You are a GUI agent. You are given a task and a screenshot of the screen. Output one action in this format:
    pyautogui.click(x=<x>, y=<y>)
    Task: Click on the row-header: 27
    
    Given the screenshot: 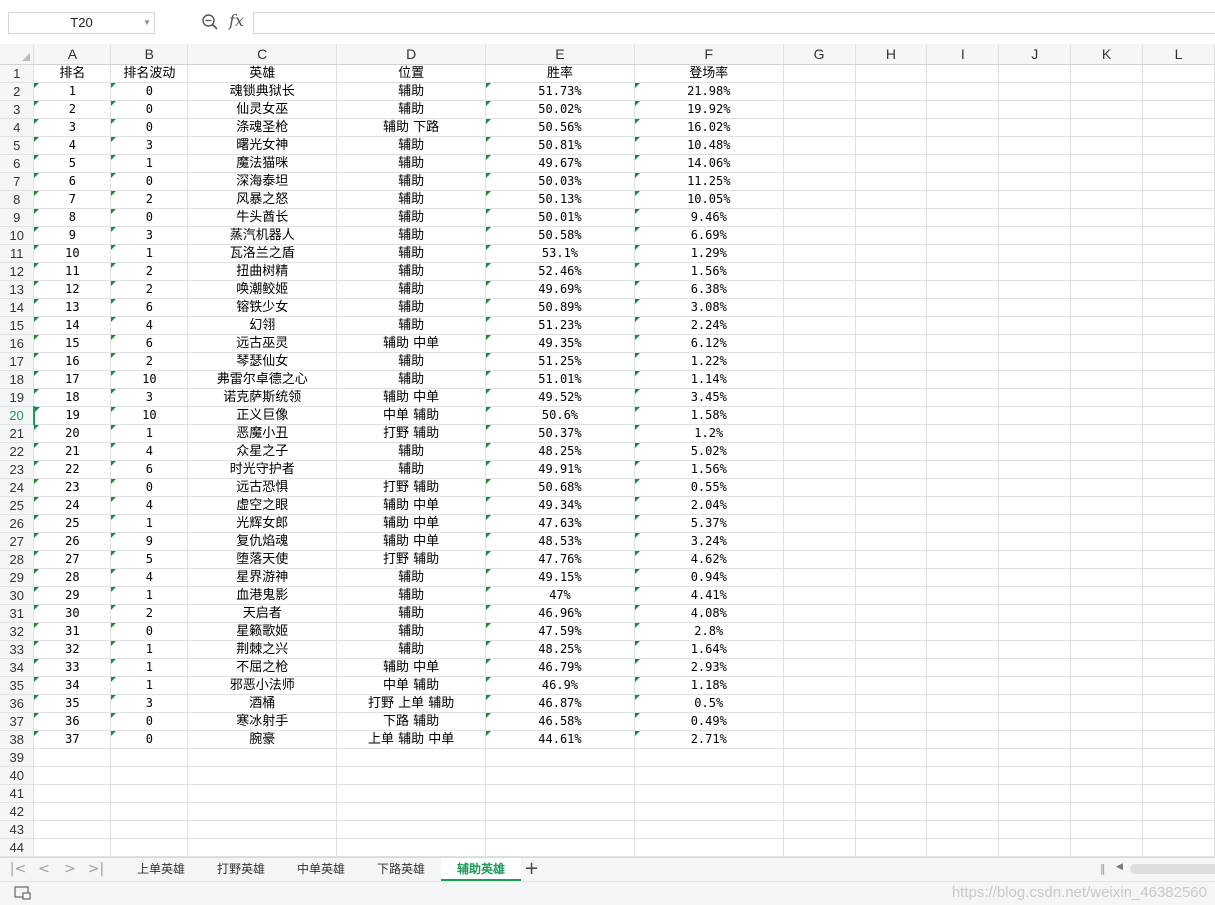 What is the action you would take?
    pyautogui.click(x=17, y=541)
    